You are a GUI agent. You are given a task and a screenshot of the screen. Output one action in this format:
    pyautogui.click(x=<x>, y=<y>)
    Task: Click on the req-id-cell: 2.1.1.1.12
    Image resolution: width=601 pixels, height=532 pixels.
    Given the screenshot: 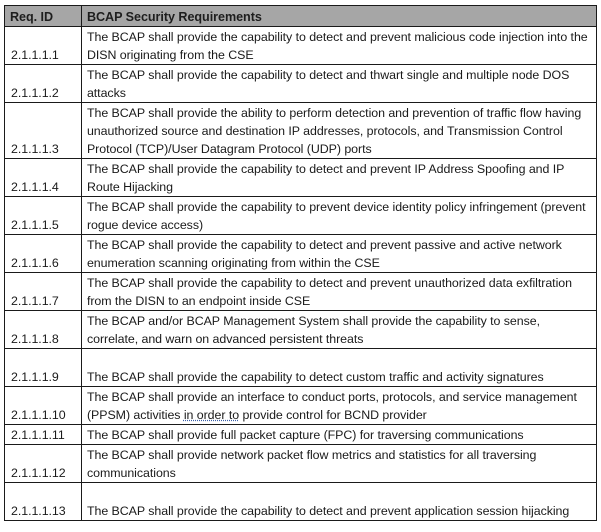 What is the action you would take?
    pyautogui.click(x=43, y=463)
    